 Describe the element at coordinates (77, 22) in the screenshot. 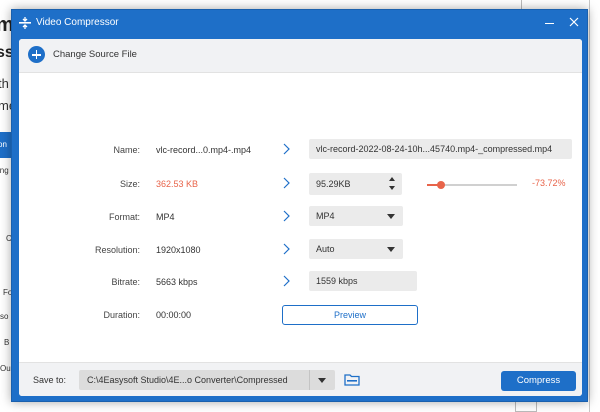

I see `window-title: Video Compressor` at that location.